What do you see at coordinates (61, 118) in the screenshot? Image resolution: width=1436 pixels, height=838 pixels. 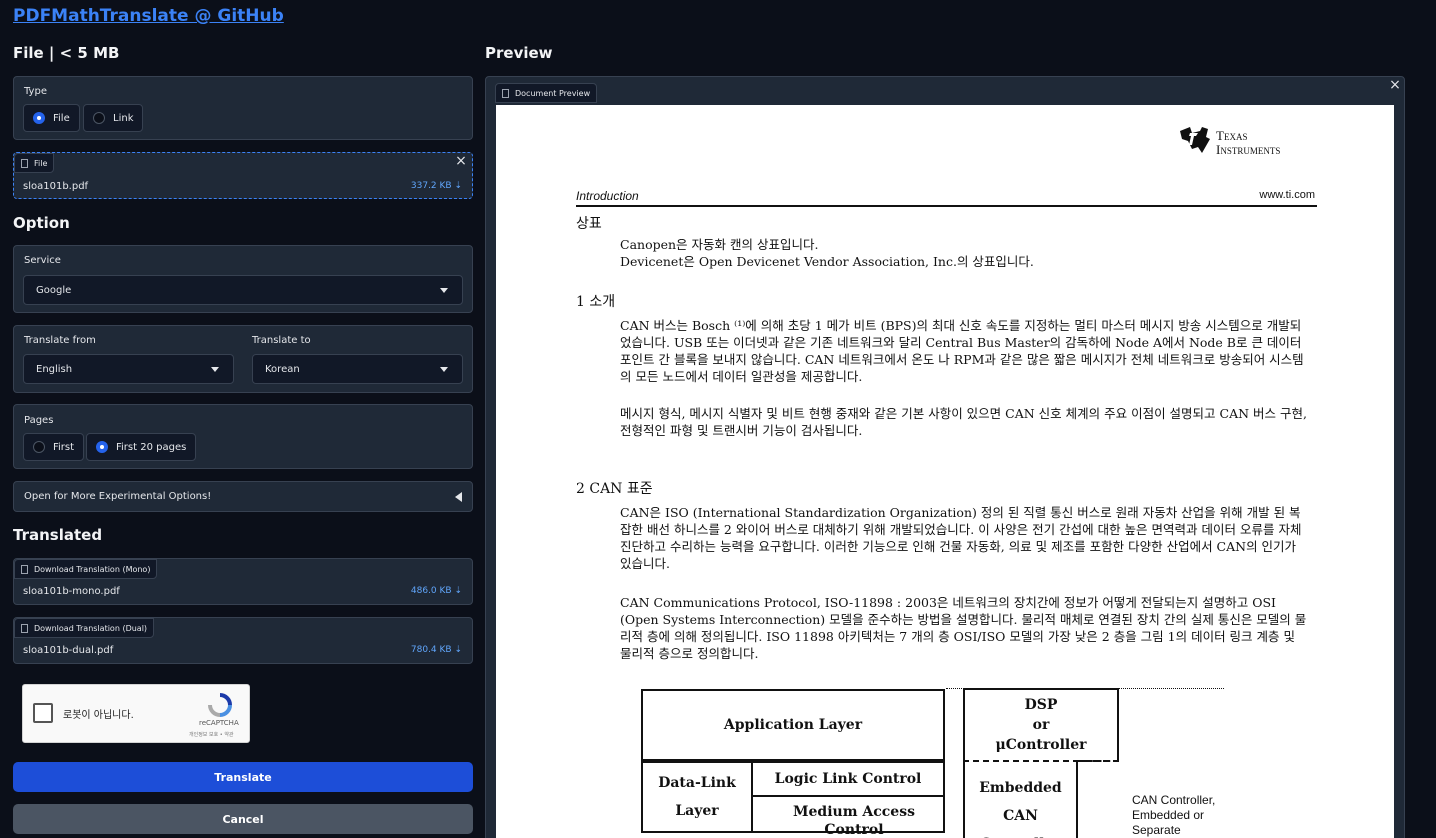 I see `type-option-file-label: File` at bounding box center [61, 118].